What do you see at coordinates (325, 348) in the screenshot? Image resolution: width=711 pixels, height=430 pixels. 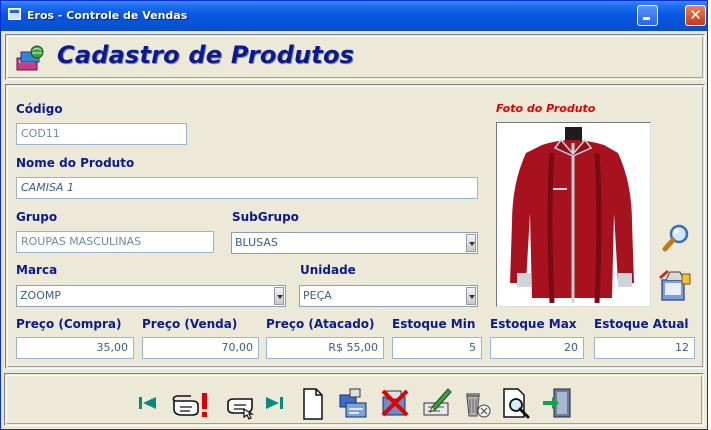 I see `preco-atacado-input: R$ 55,00` at bounding box center [325, 348].